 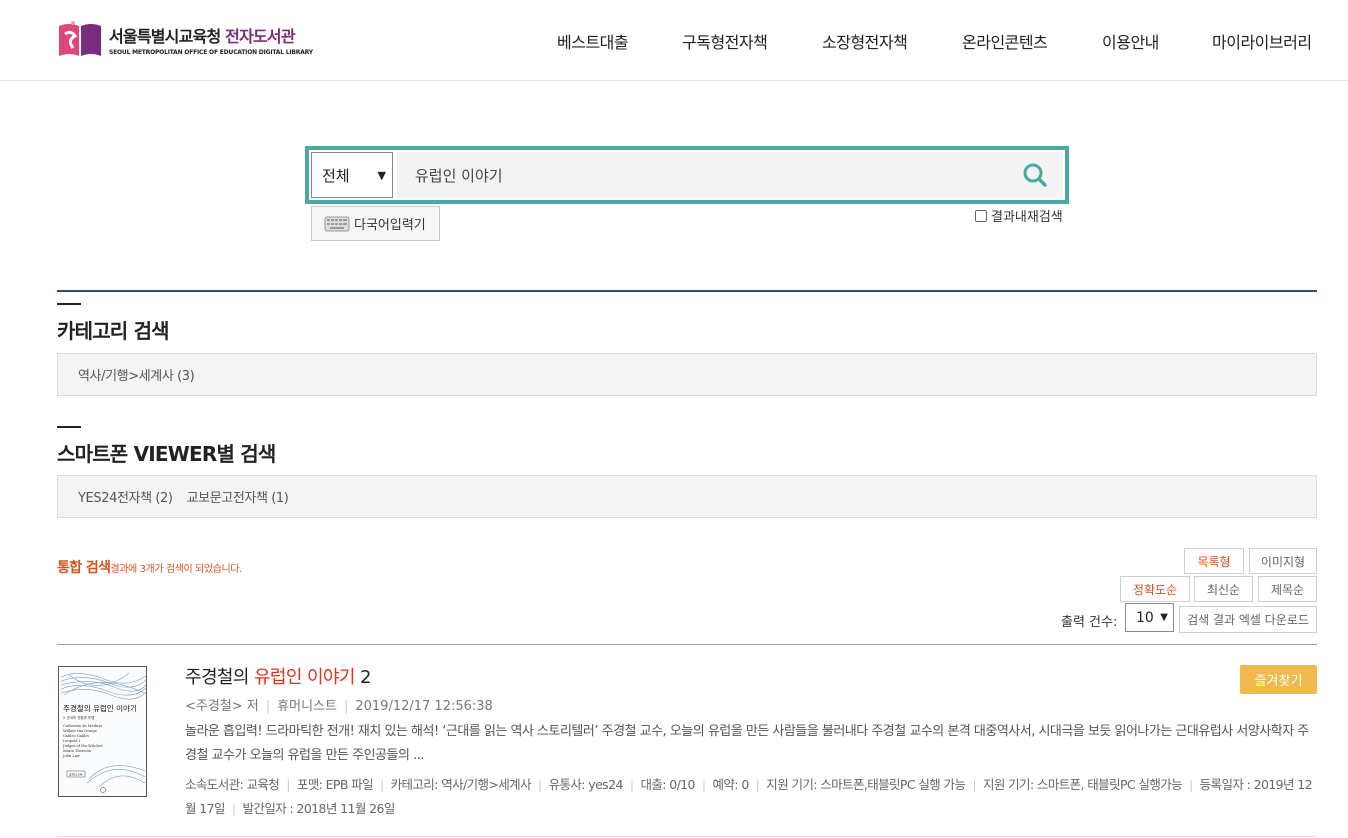 What do you see at coordinates (1005, 41) in the screenshot?
I see `nav-online-contents: 온라인콘텐츠` at bounding box center [1005, 41].